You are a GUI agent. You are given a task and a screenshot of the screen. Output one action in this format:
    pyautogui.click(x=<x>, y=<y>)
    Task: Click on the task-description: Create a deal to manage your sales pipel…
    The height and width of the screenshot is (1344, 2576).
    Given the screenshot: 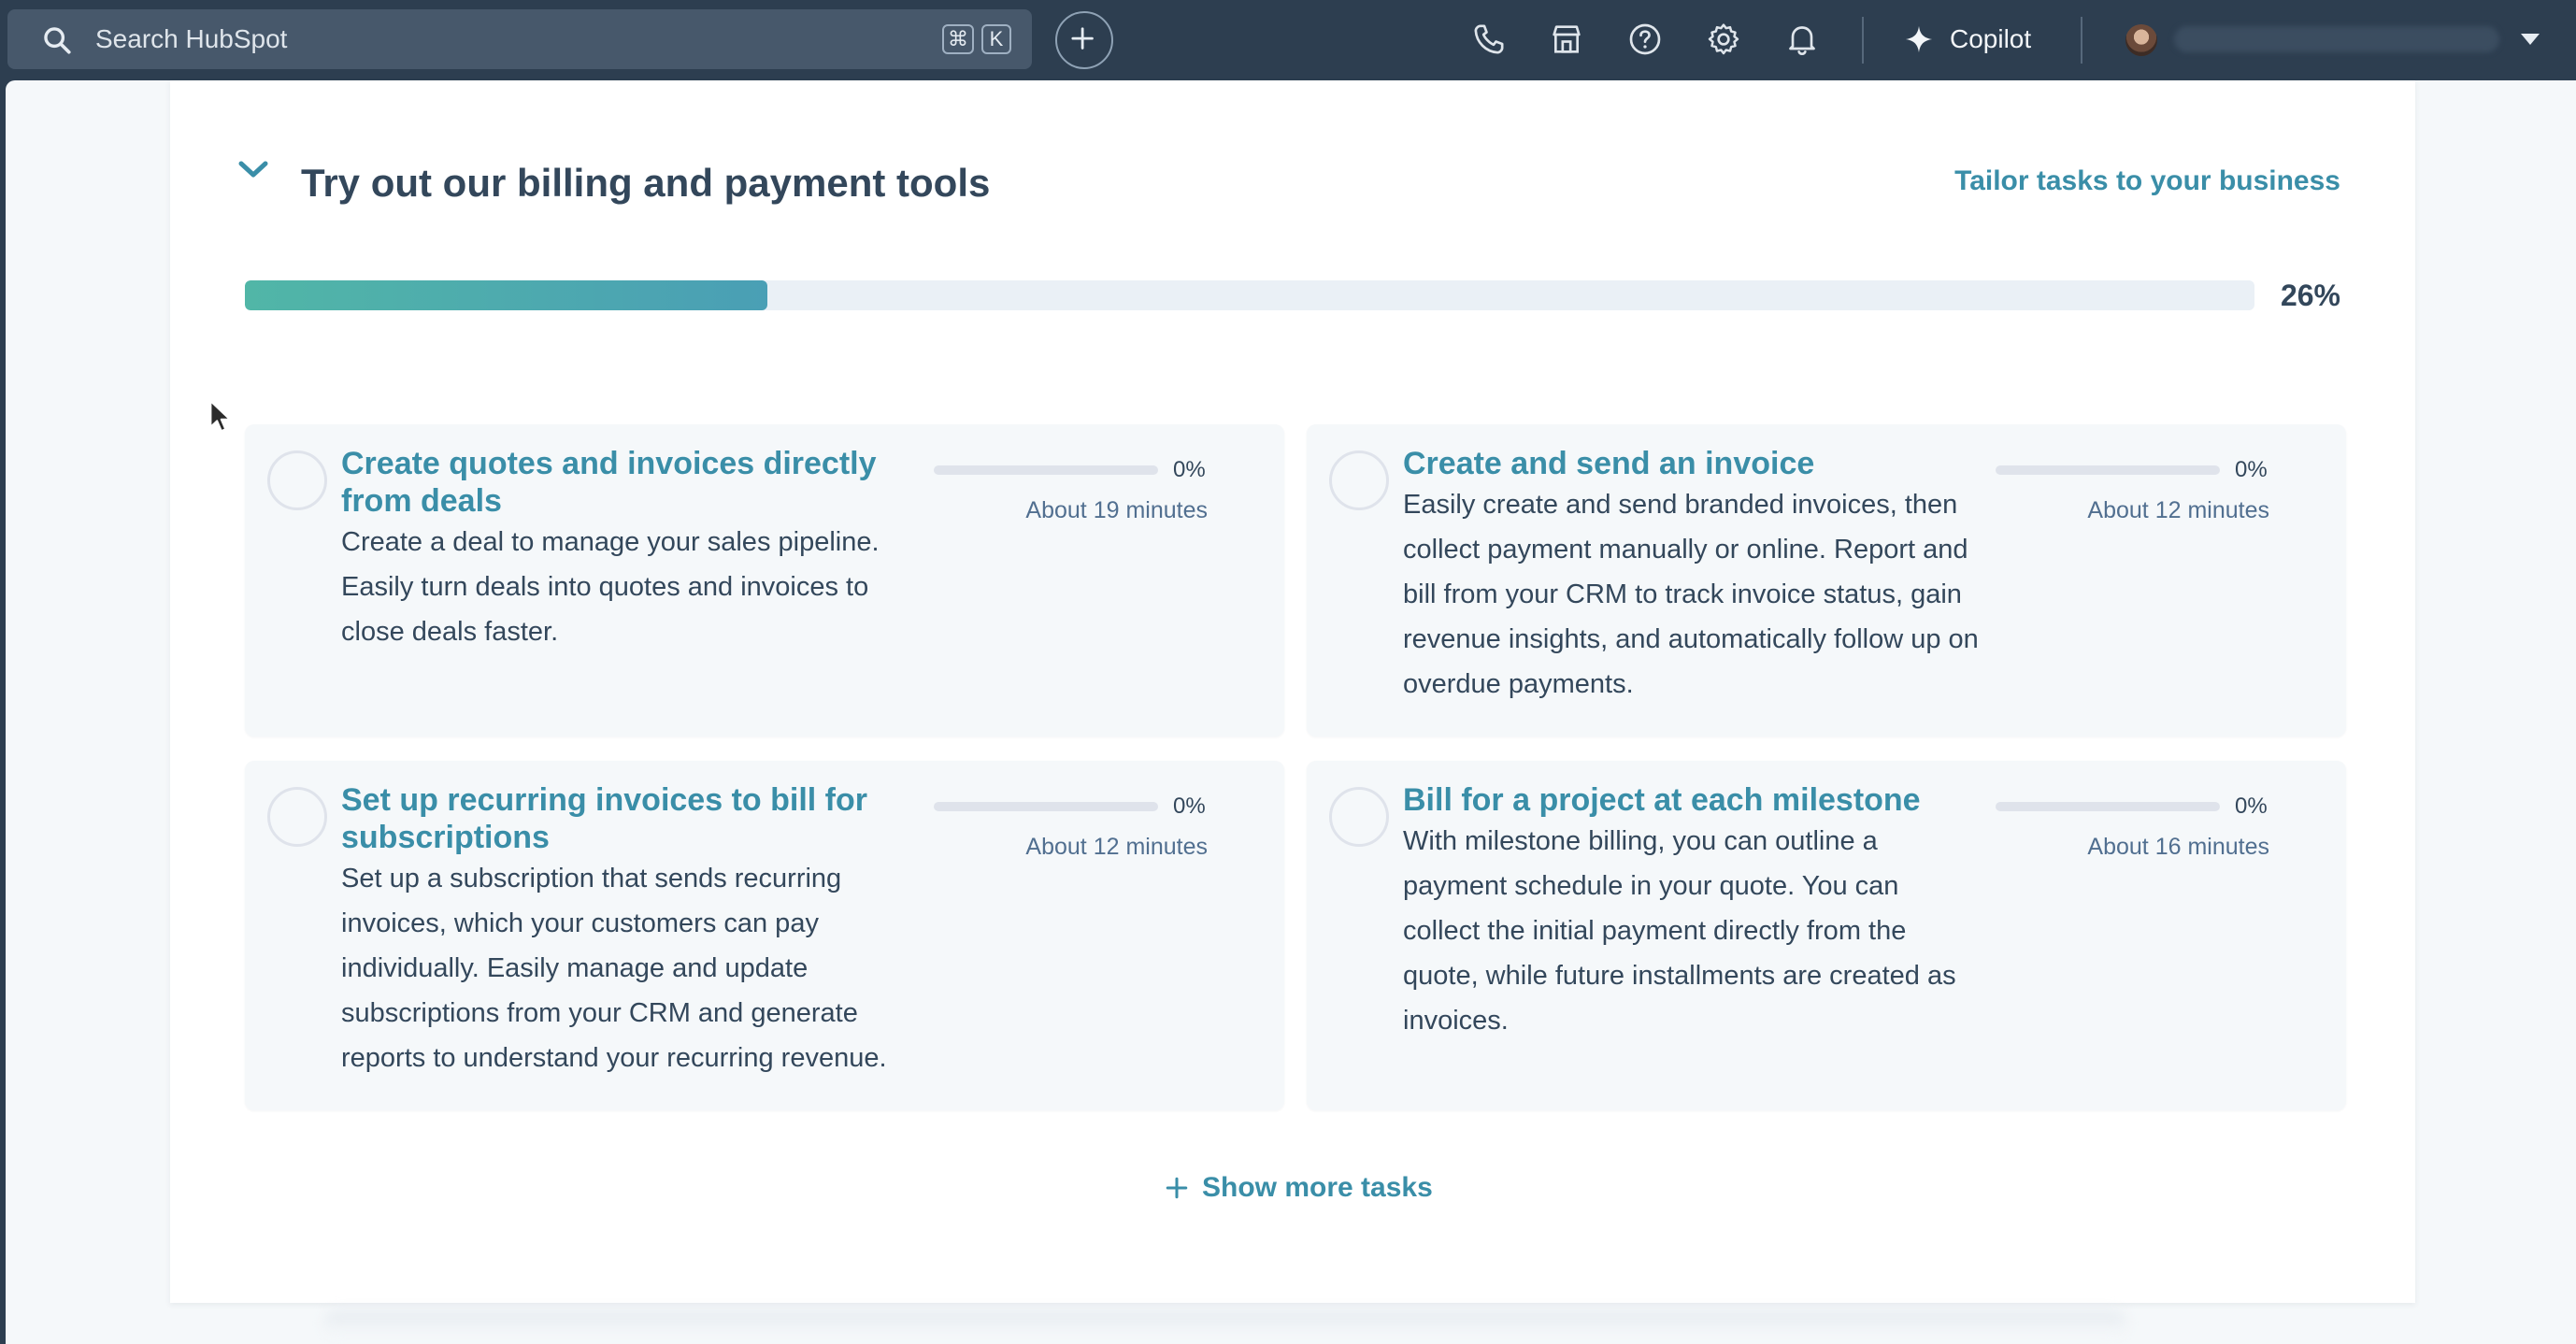 What is the action you would take?
    pyautogui.click(x=610, y=587)
    